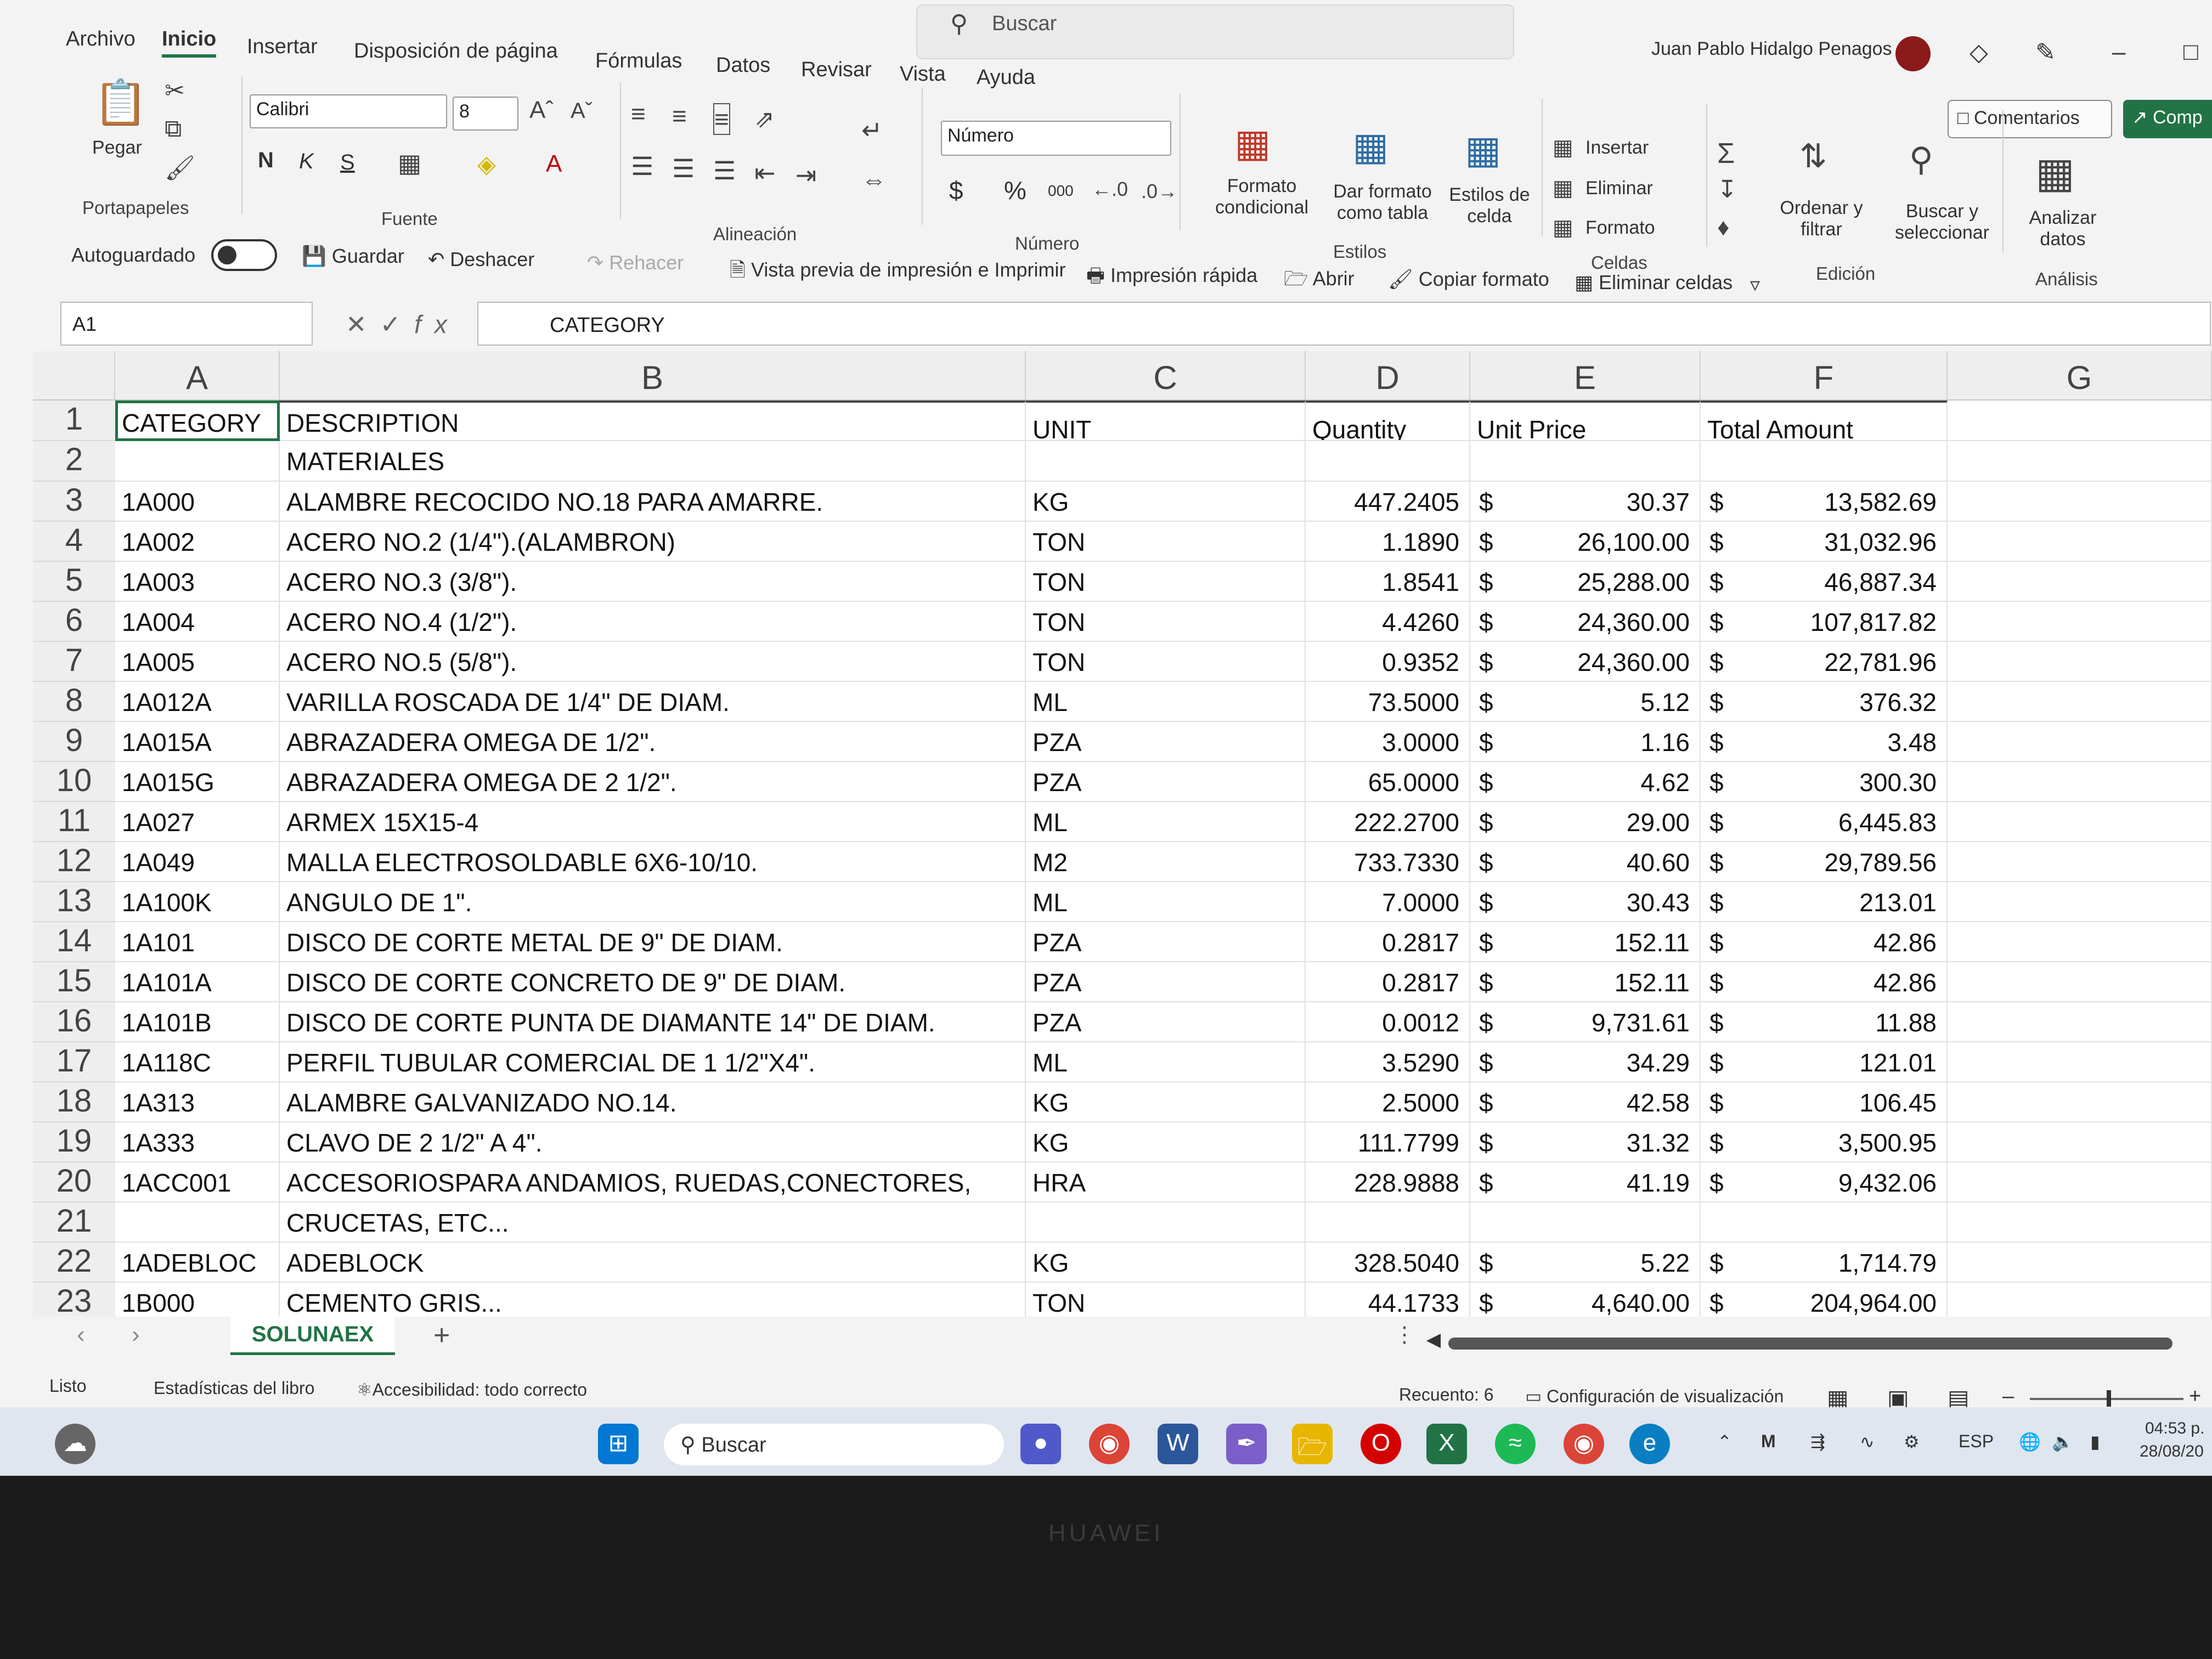 The image size is (2212, 1659). I want to click on cell-qty: 0.9352, so click(1388, 662).